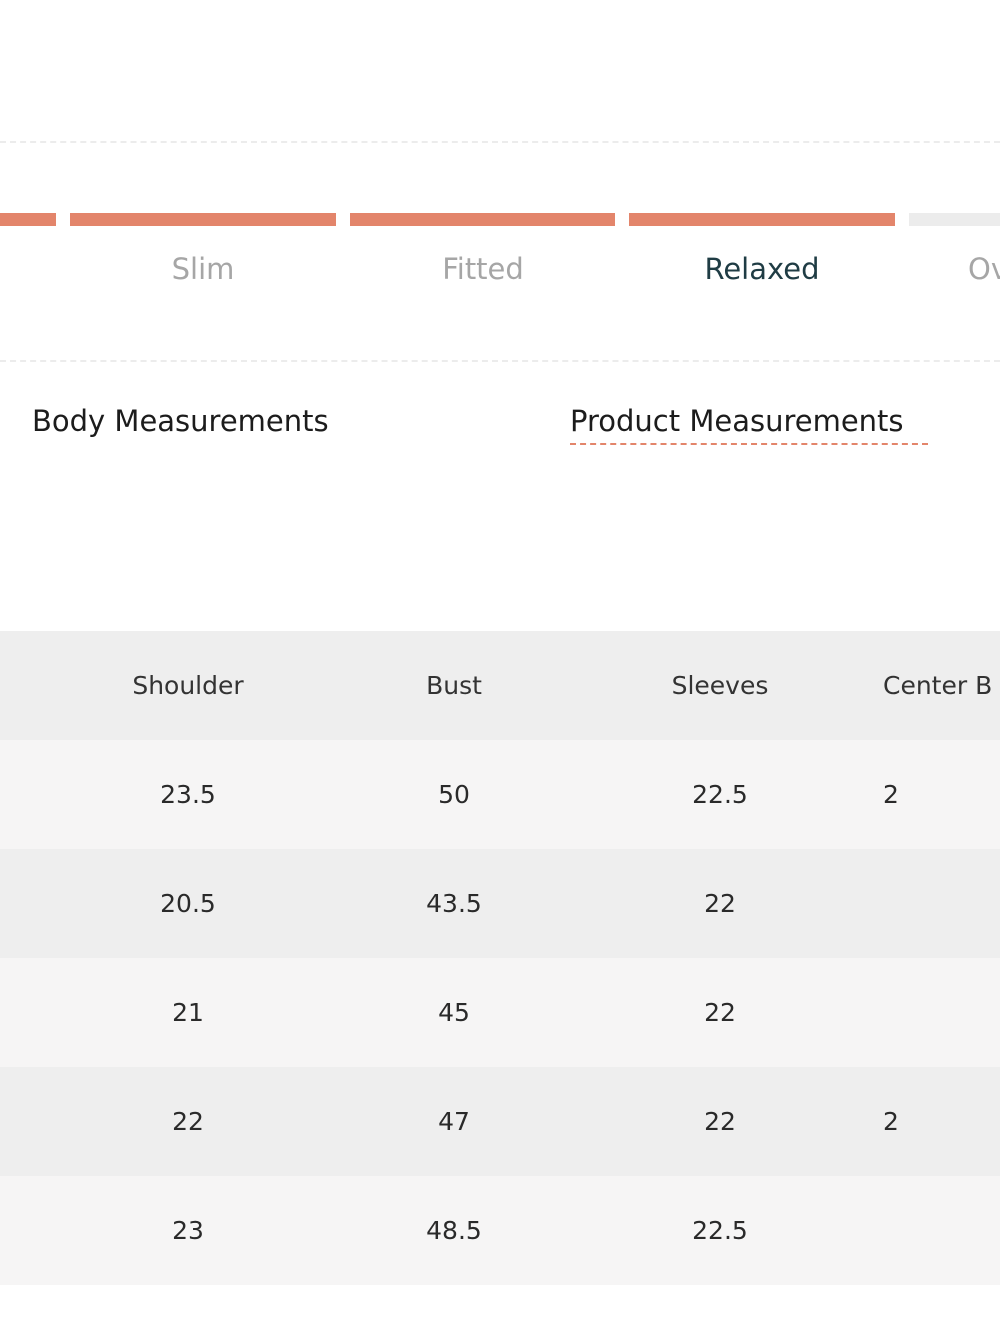  I want to click on cell-shoulder: 20.5, so click(188, 903).